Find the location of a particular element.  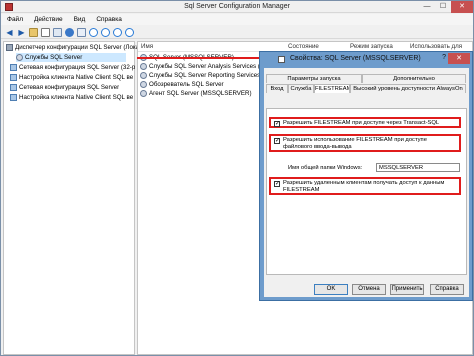

document-icon is located at coordinates (45, 32).